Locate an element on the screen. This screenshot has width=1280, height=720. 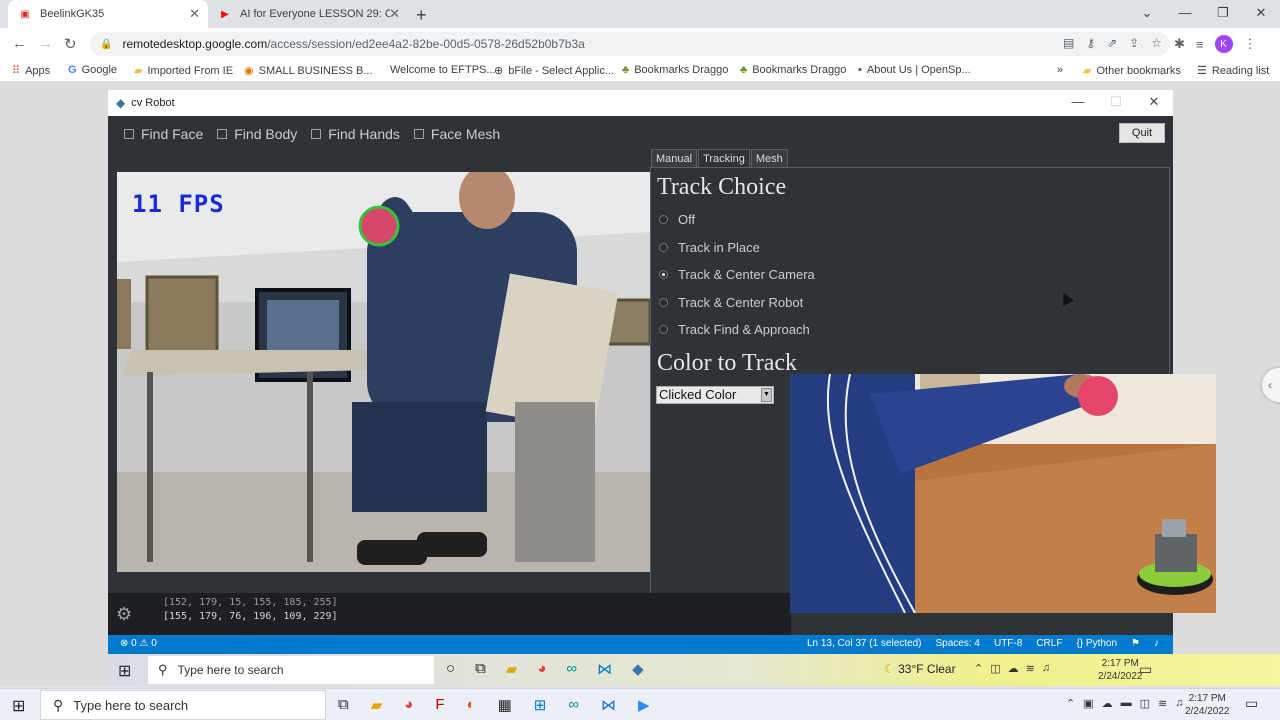
calculator-icon: ▦ is located at coordinates (505, 705).